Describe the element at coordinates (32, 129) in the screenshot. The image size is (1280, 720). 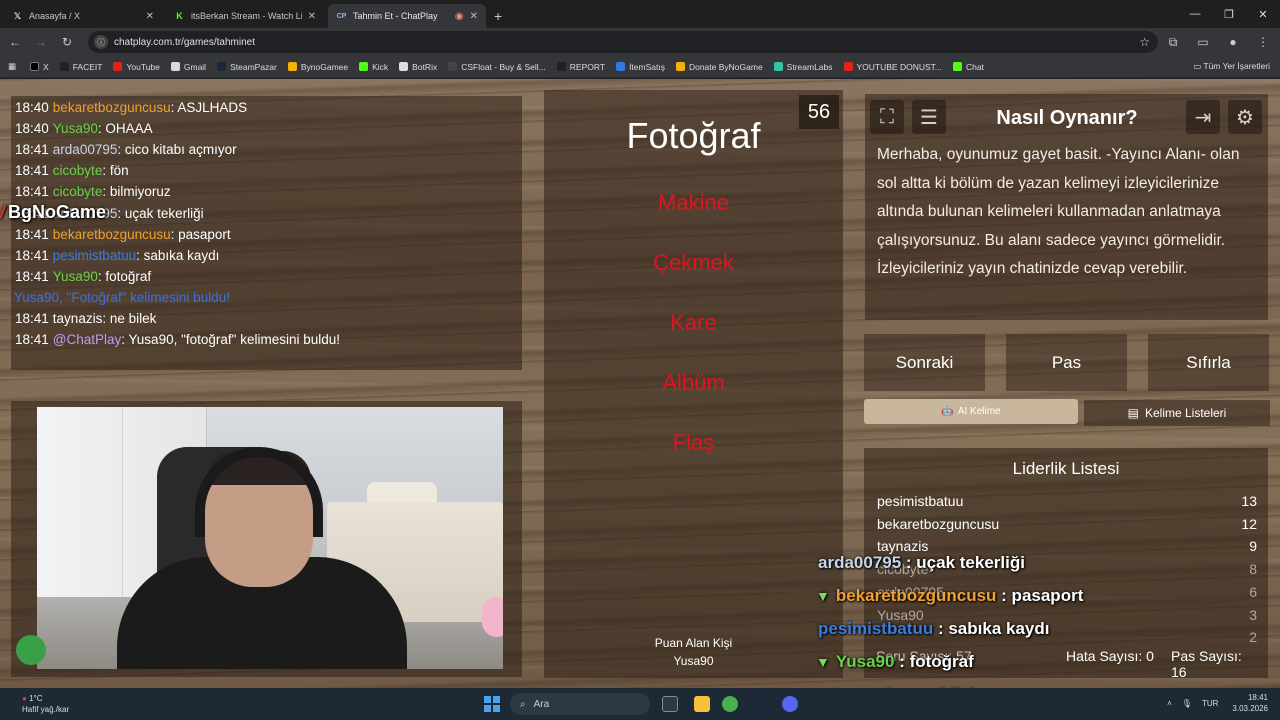
I see `chat-timestamp: 18:40` at that location.